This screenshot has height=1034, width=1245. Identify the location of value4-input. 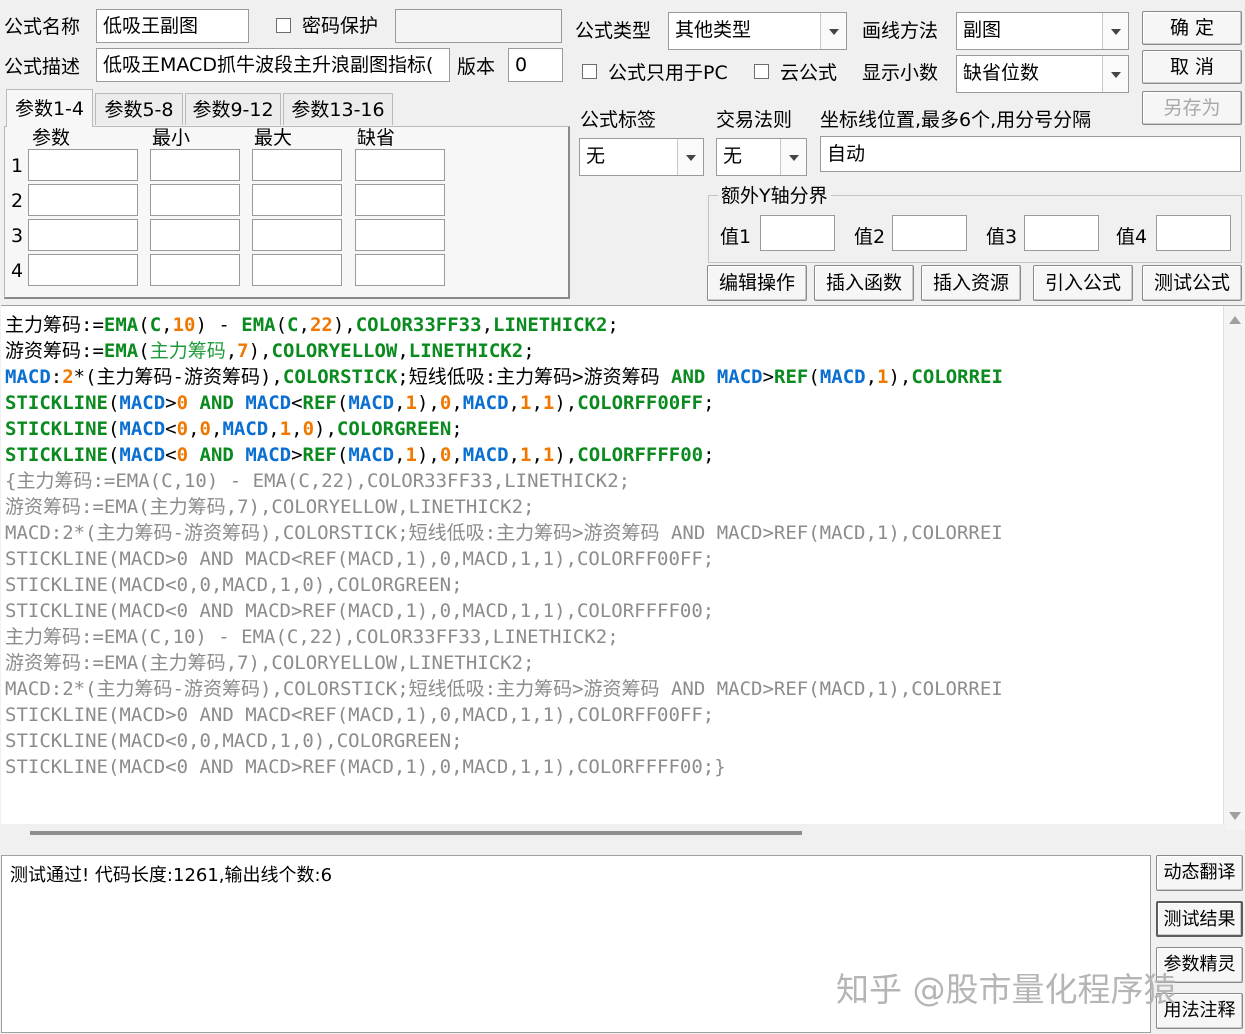
(1193, 233).